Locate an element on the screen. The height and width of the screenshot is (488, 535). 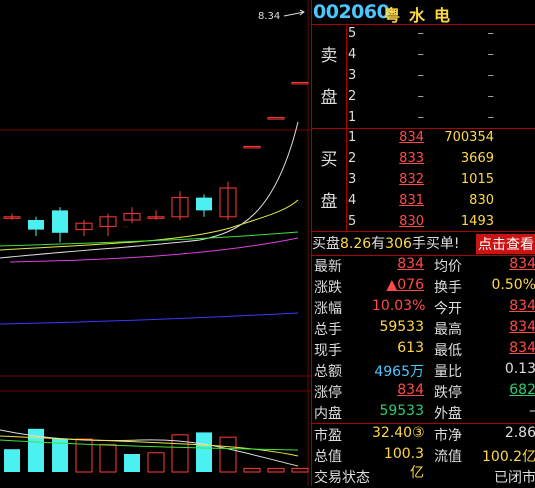
level-volume: 1015 is located at coordinates (477, 179).